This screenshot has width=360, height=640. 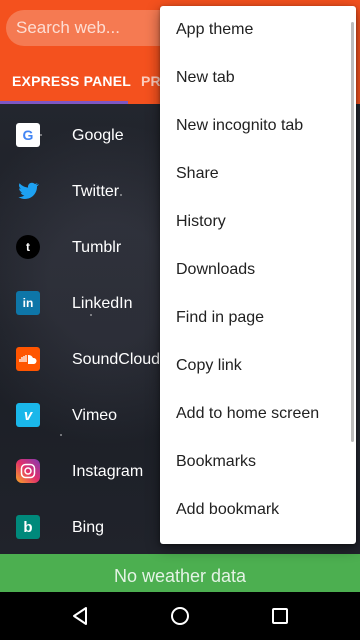 What do you see at coordinates (28, 247) in the screenshot?
I see `tumblr-icon: t` at bounding box center [28, 247].